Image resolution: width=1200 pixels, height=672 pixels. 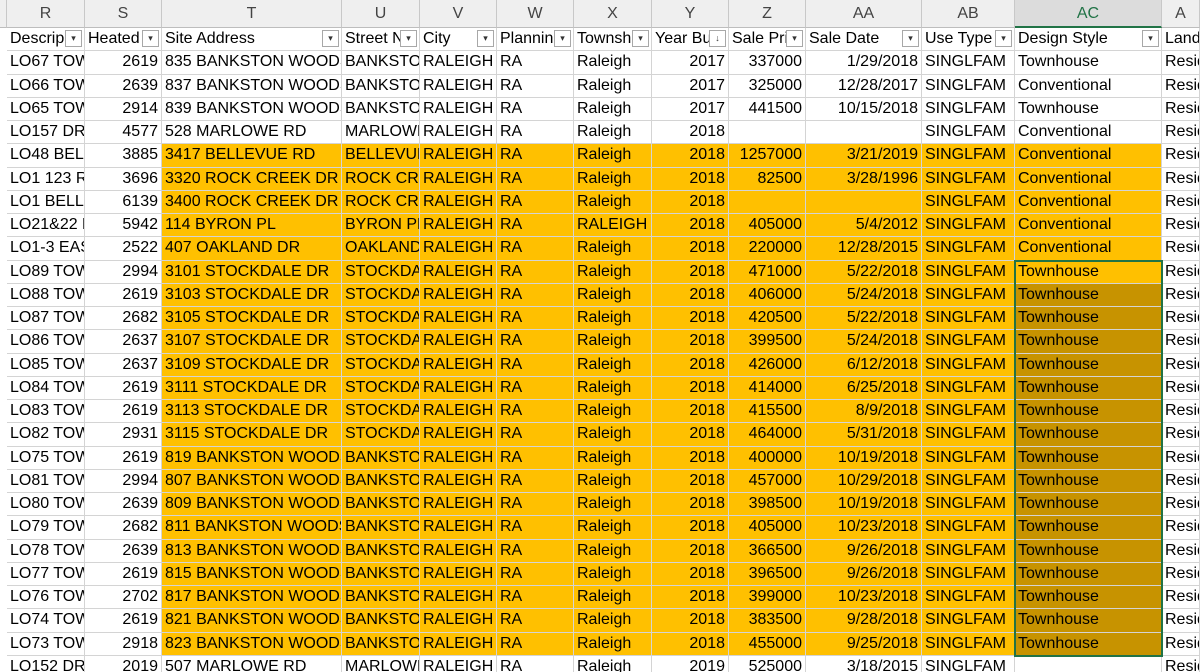 I want to click on cell-r: LO85 TOW, so click(x=46, y=365).